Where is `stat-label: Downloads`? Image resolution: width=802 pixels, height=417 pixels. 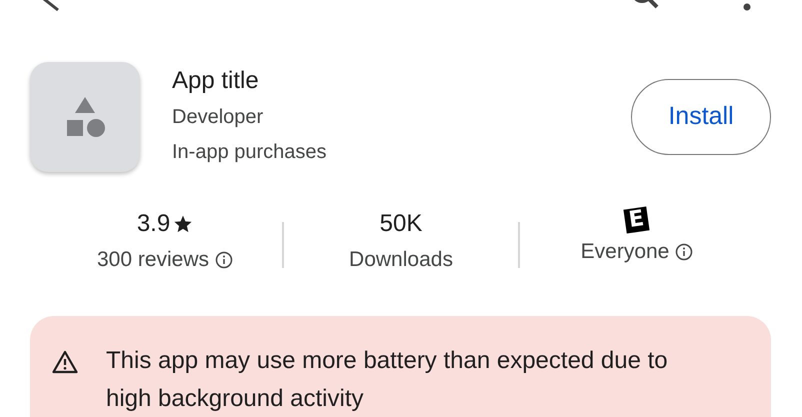 stat-label: Downloads is located at coordinates (401, 260).